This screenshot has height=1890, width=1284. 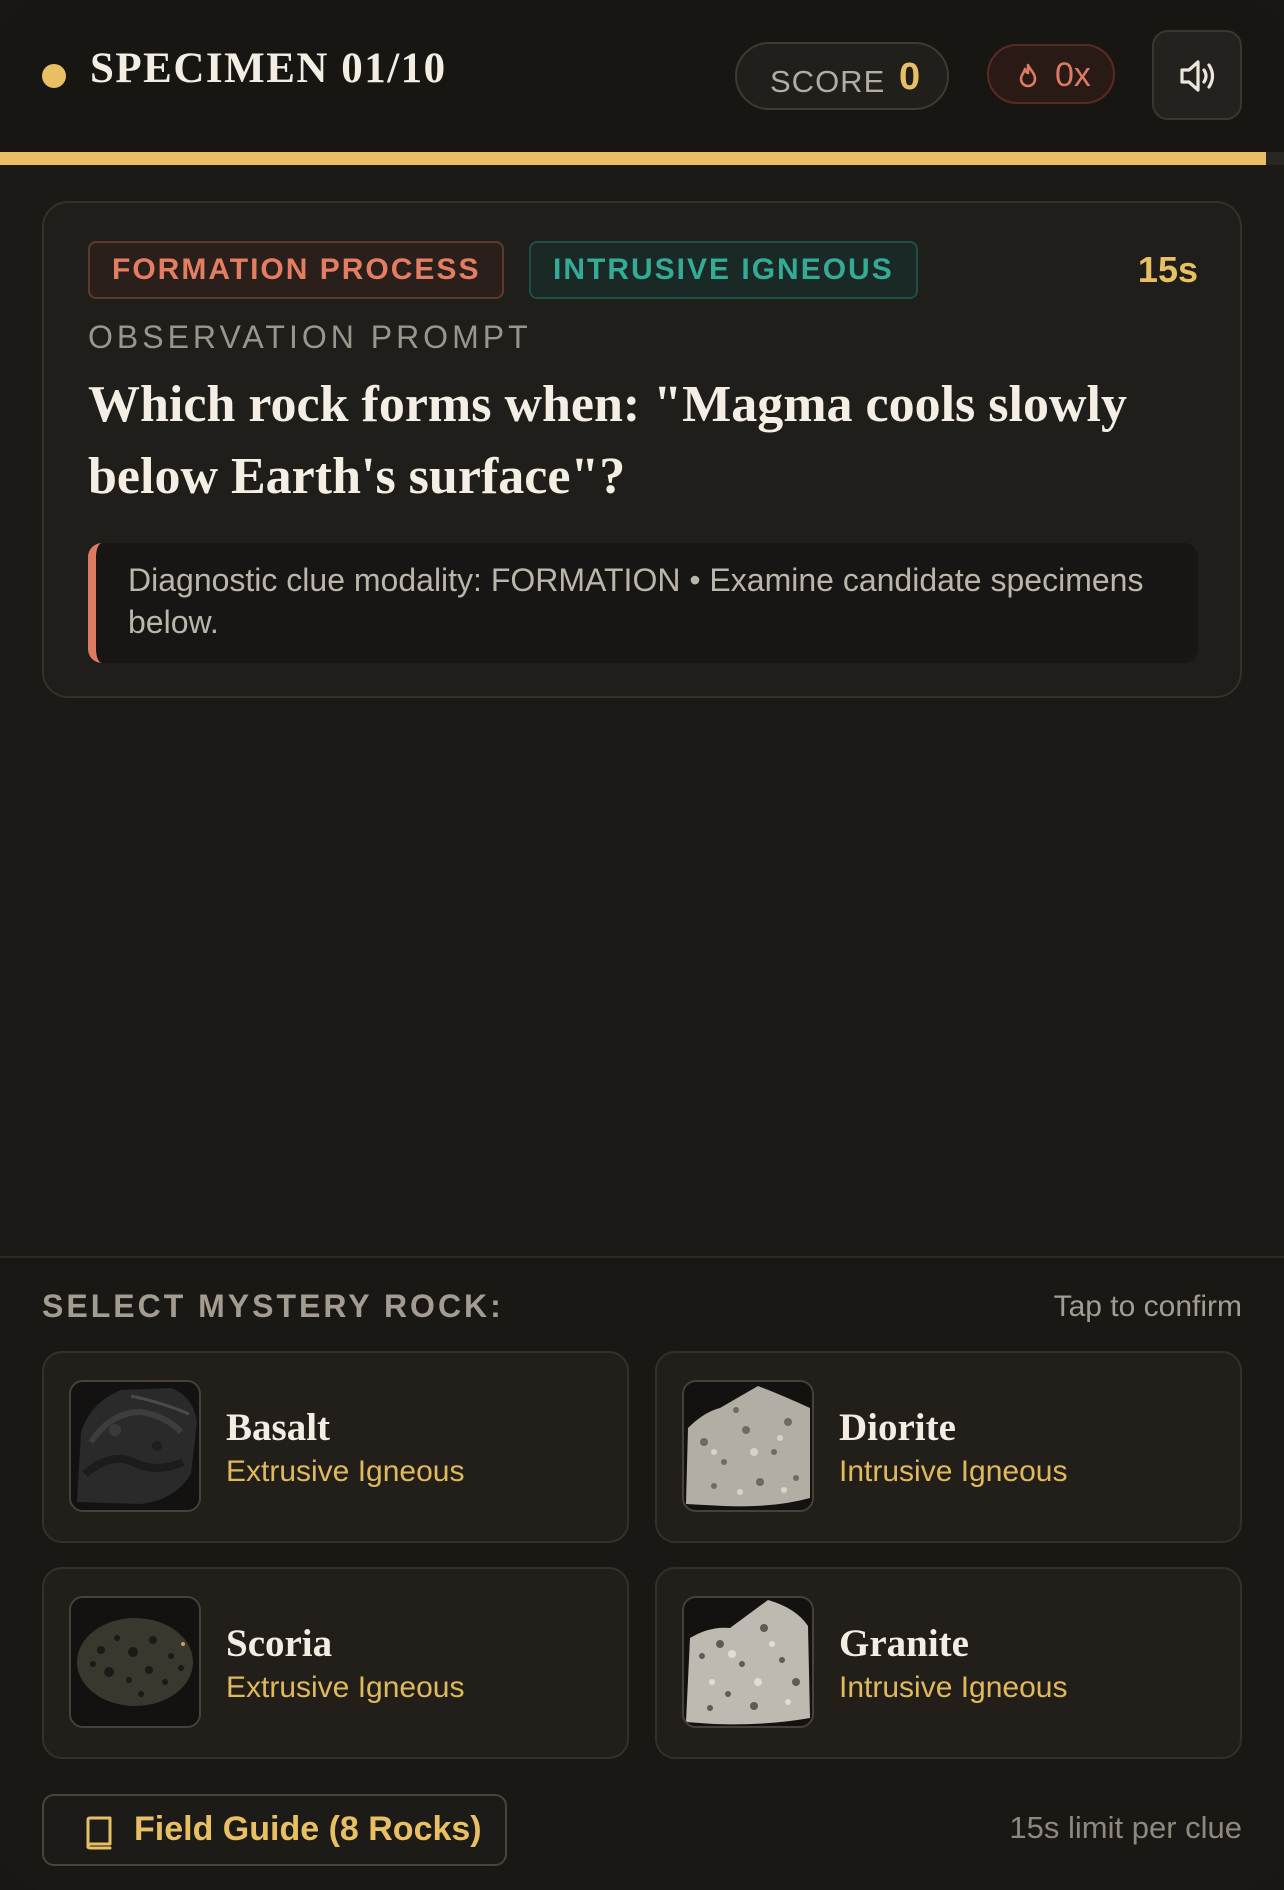 I want to click on score-badge: SCORE 0, so click(x=842, y=76).